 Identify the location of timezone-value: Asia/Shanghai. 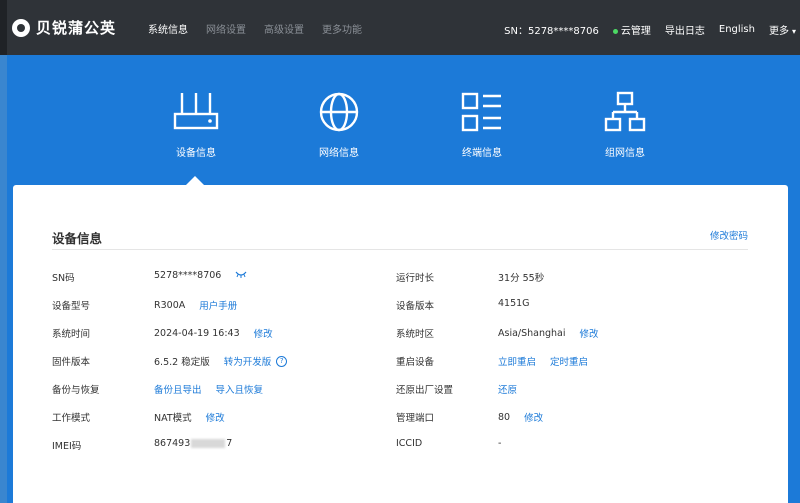
(532, 333).